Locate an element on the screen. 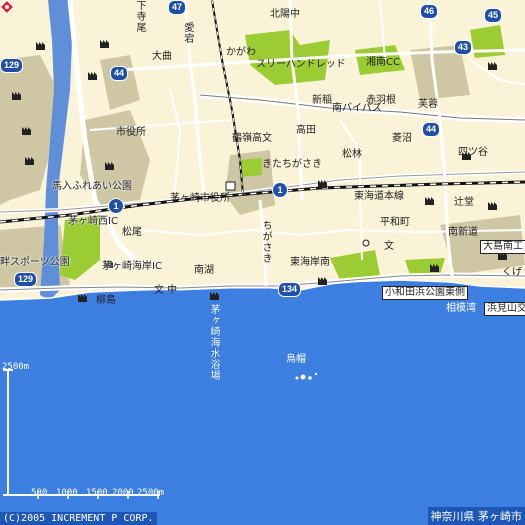 This screenshot has height=525, width=525. scale-tick-label: 2000 is located at coordinates (123, 493).